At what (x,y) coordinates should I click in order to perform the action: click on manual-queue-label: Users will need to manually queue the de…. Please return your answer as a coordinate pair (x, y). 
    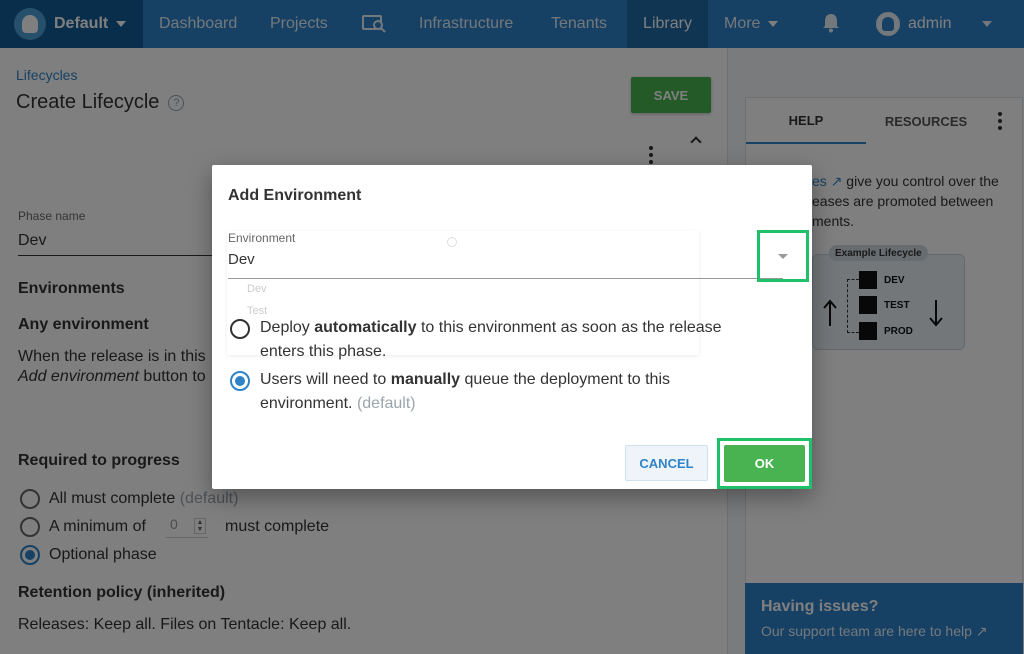
    Looking at the image, I should click on (510, 392).